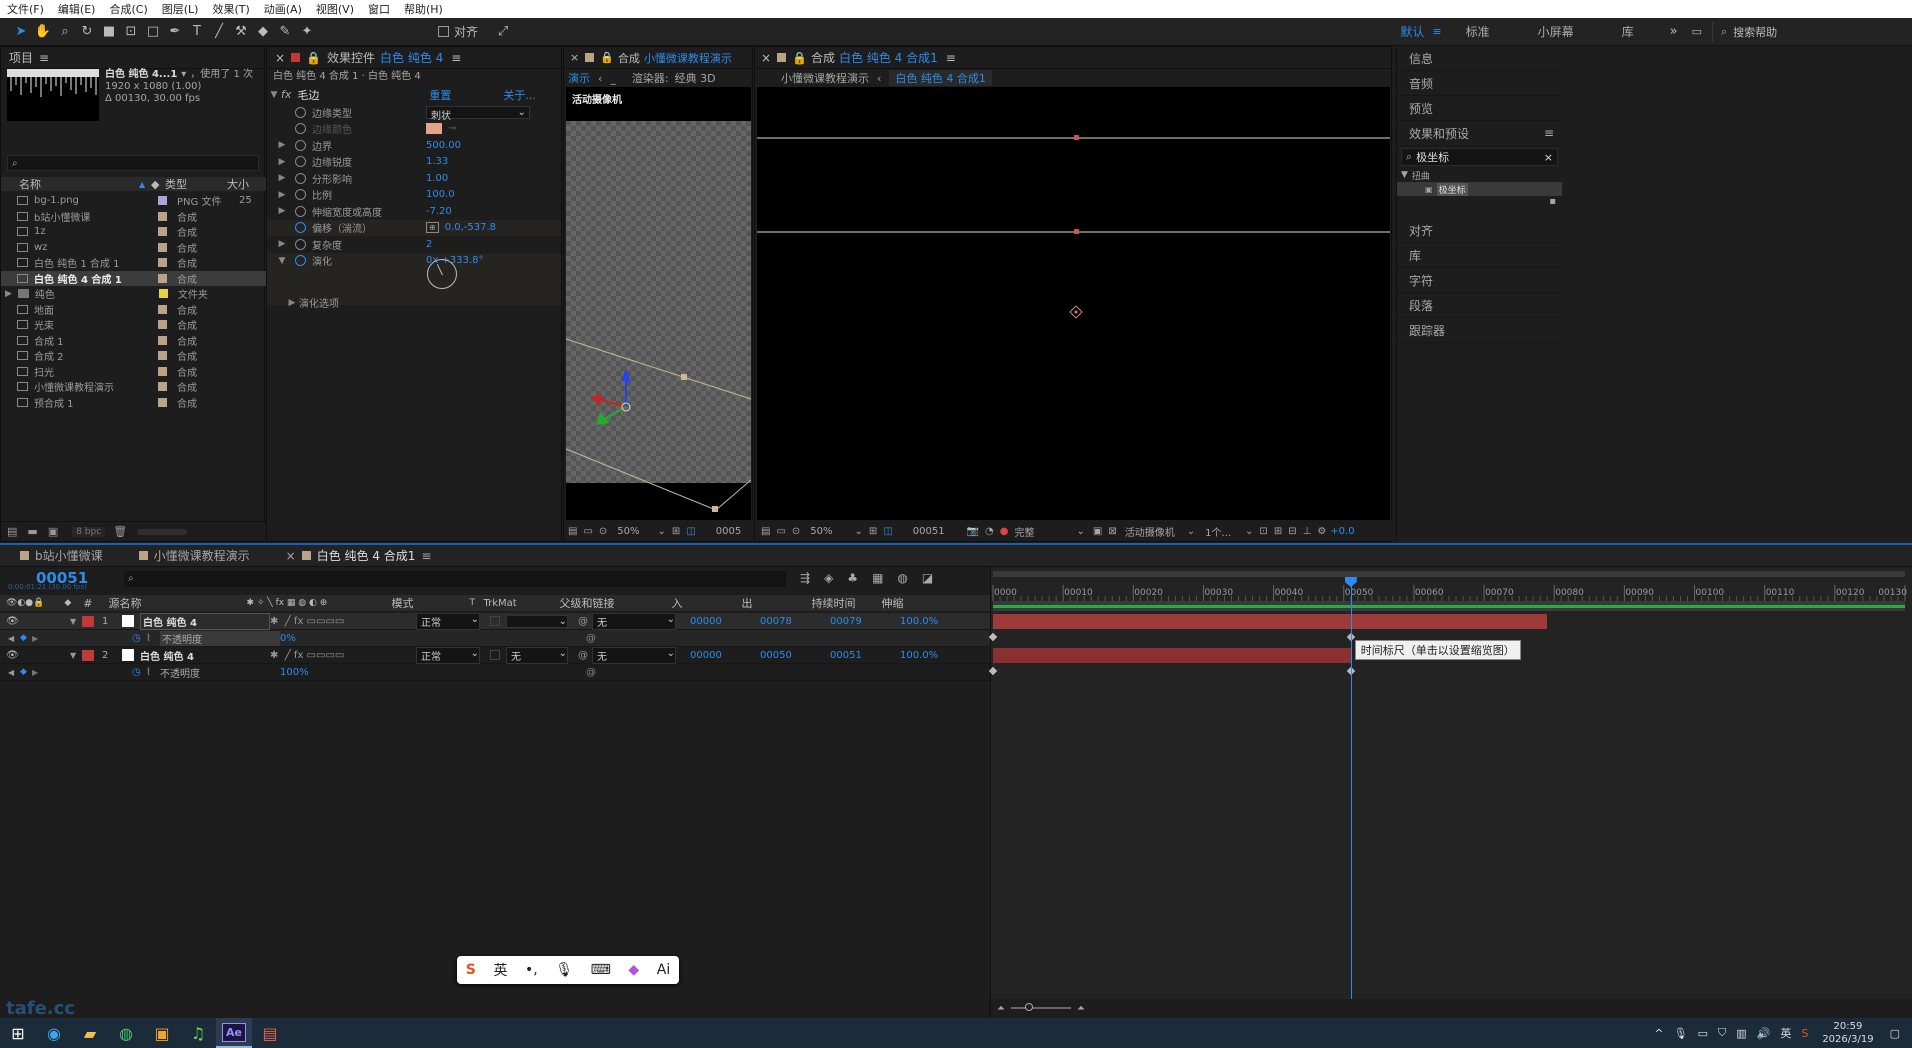 This screenshot has width=1912, height=1048. Describe the element at coordinates (133, 294) in the screenshot. I see `project-item: ▶ 纯色 文件夹` at that location.